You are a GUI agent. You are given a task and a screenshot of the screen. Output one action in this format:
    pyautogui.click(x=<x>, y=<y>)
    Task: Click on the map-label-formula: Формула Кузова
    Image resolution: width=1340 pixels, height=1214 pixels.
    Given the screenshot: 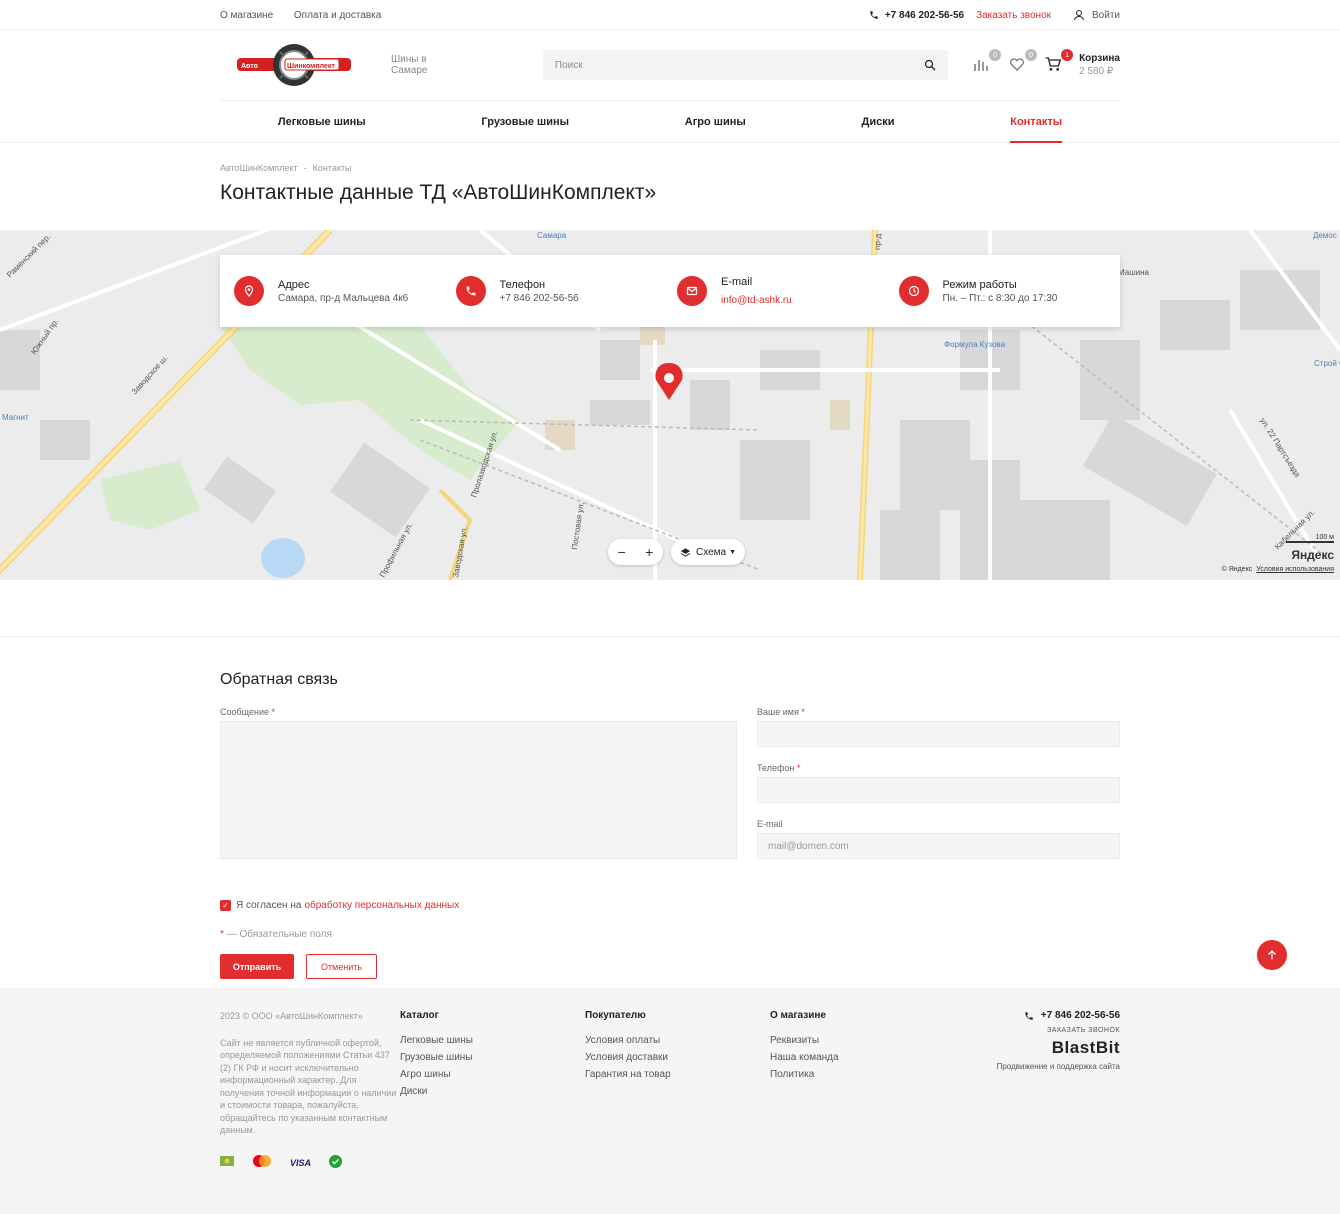 What is the action you would take?
    pyautogui.click(x=975, y=344)
    